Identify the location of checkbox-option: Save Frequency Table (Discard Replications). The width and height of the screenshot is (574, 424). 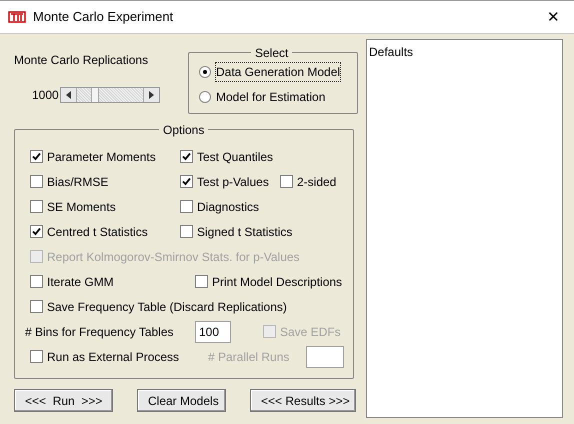
(158, 307).